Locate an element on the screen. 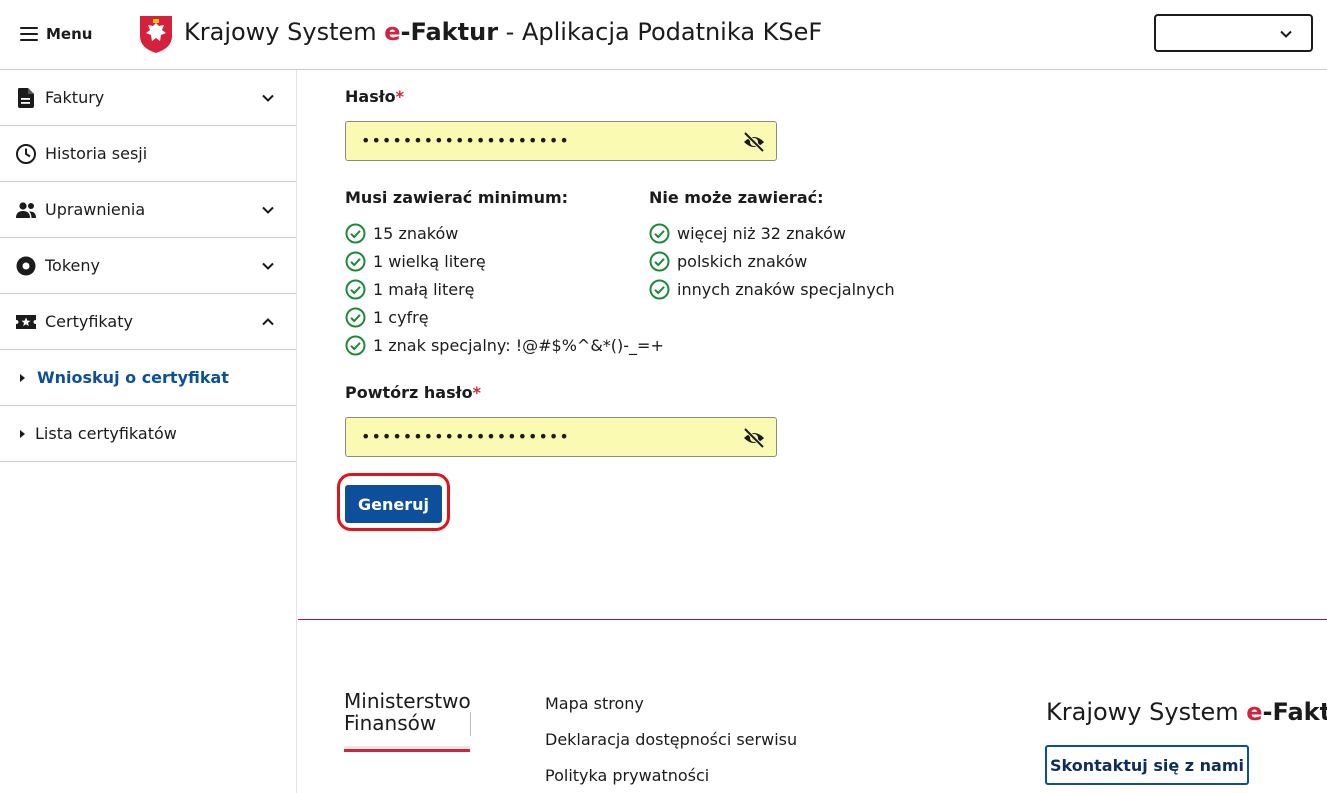  requirement-item: więcej niż 32 znaków is located at coordinates (772, 233).